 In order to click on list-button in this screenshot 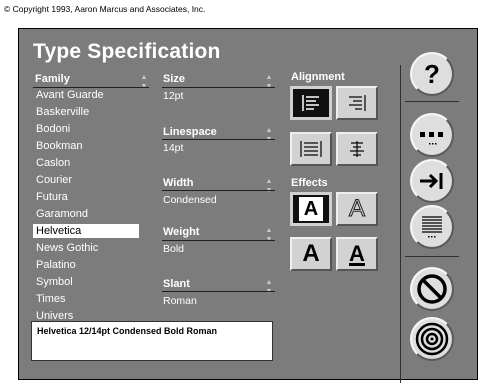, I will do `click(432, 227)`.